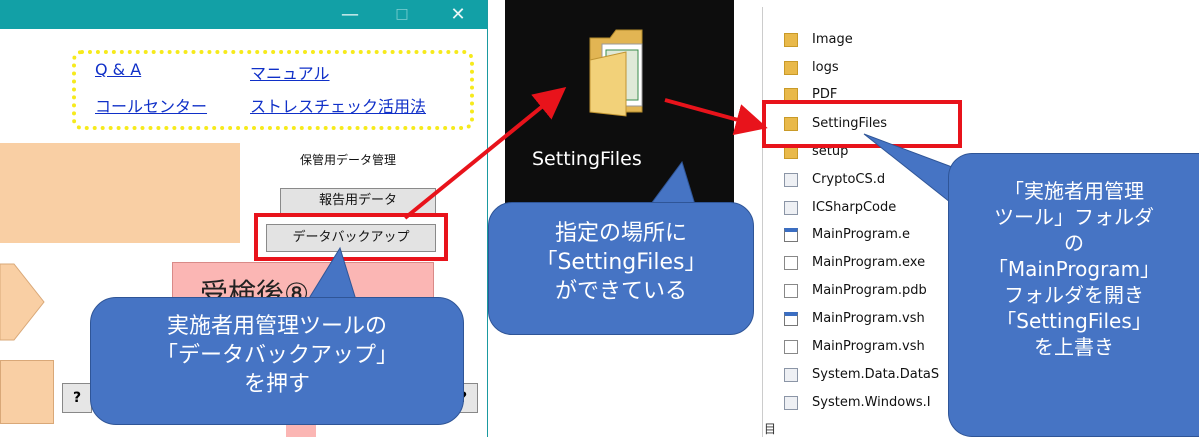 Image resolution: width=1199 pixels, height=437 pixels. Describe the element at coordinates (485, 153) in the screenshot. I see `arrow-to-folder` at that location.